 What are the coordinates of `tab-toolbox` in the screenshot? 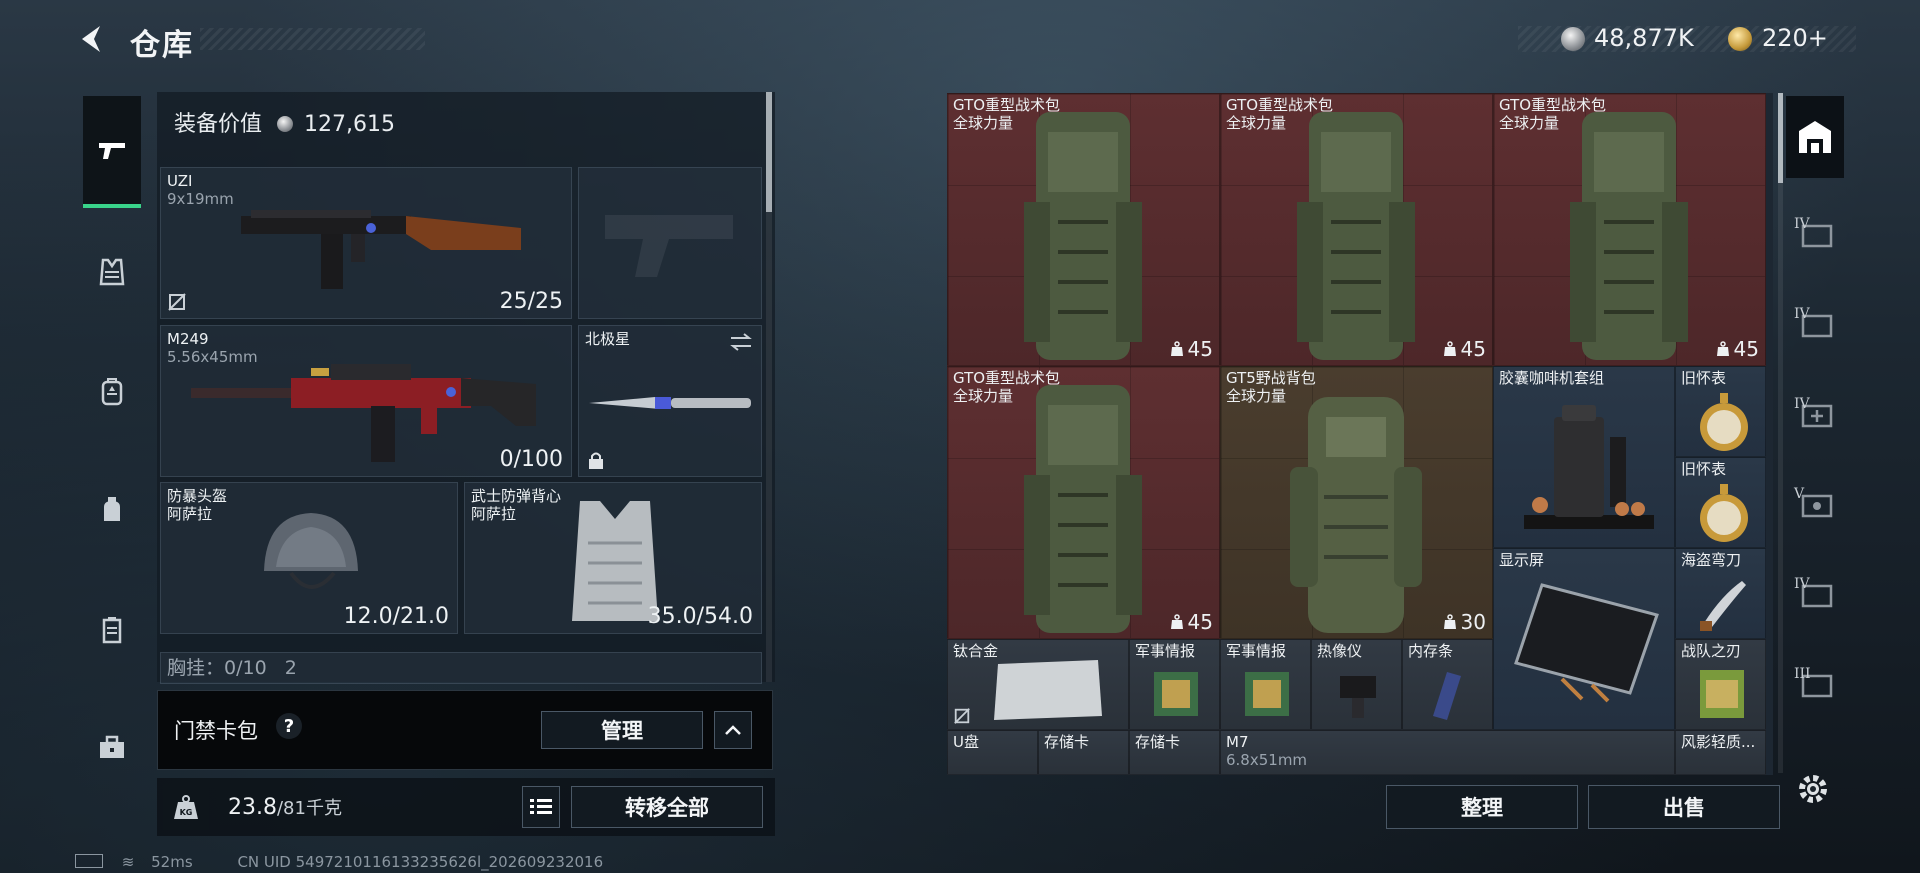 It's located at (112, 748).